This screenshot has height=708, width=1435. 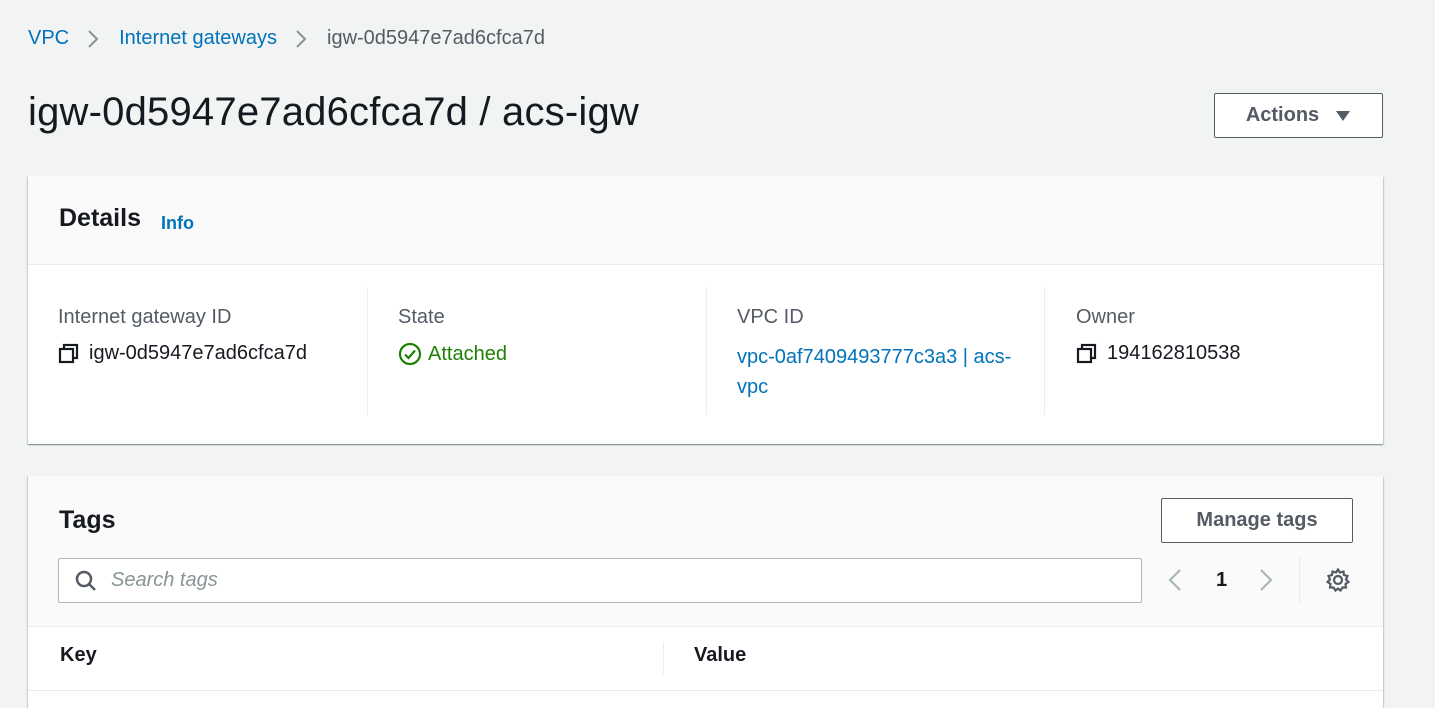 What do you see at coordinates (48, 38) in the screenshot?
I see `breadcrumb-vpc-link: VPC` at bounding box center [48, 38].